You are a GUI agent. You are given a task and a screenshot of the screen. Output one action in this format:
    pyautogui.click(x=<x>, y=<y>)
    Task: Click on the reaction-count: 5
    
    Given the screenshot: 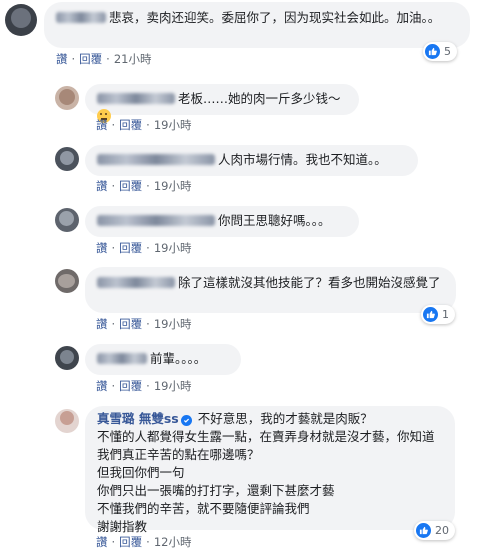 What is the action you would take?
    pyautogui.click(x=440, y=51)
    